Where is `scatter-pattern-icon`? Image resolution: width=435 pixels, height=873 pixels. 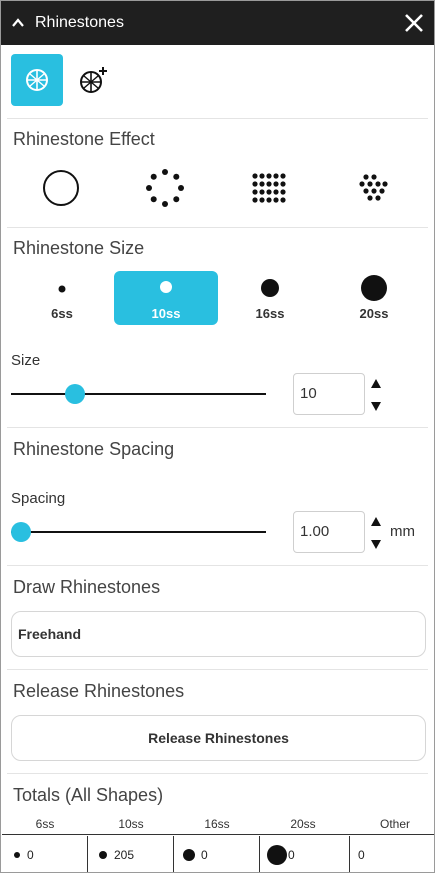 scatter-pattern-icon is located at coordinates (373, 187).